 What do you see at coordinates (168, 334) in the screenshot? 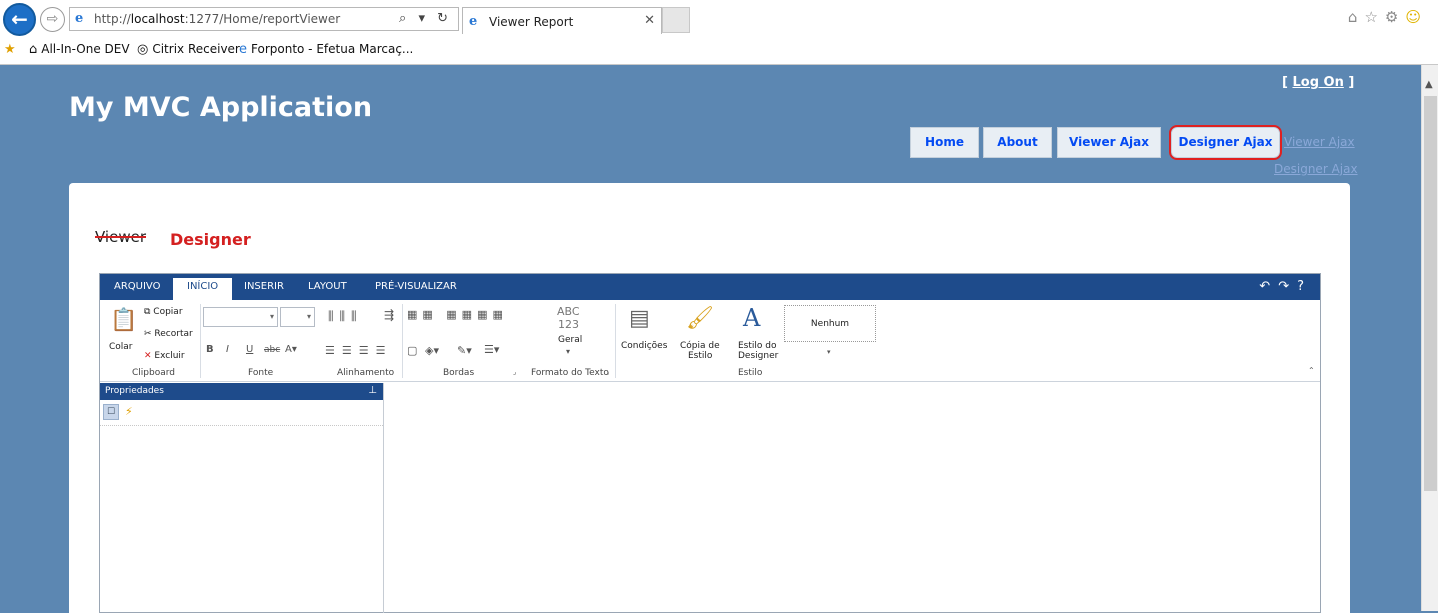
I see `cut-button: ✂ Recortar` at bounding box center [168, 334].